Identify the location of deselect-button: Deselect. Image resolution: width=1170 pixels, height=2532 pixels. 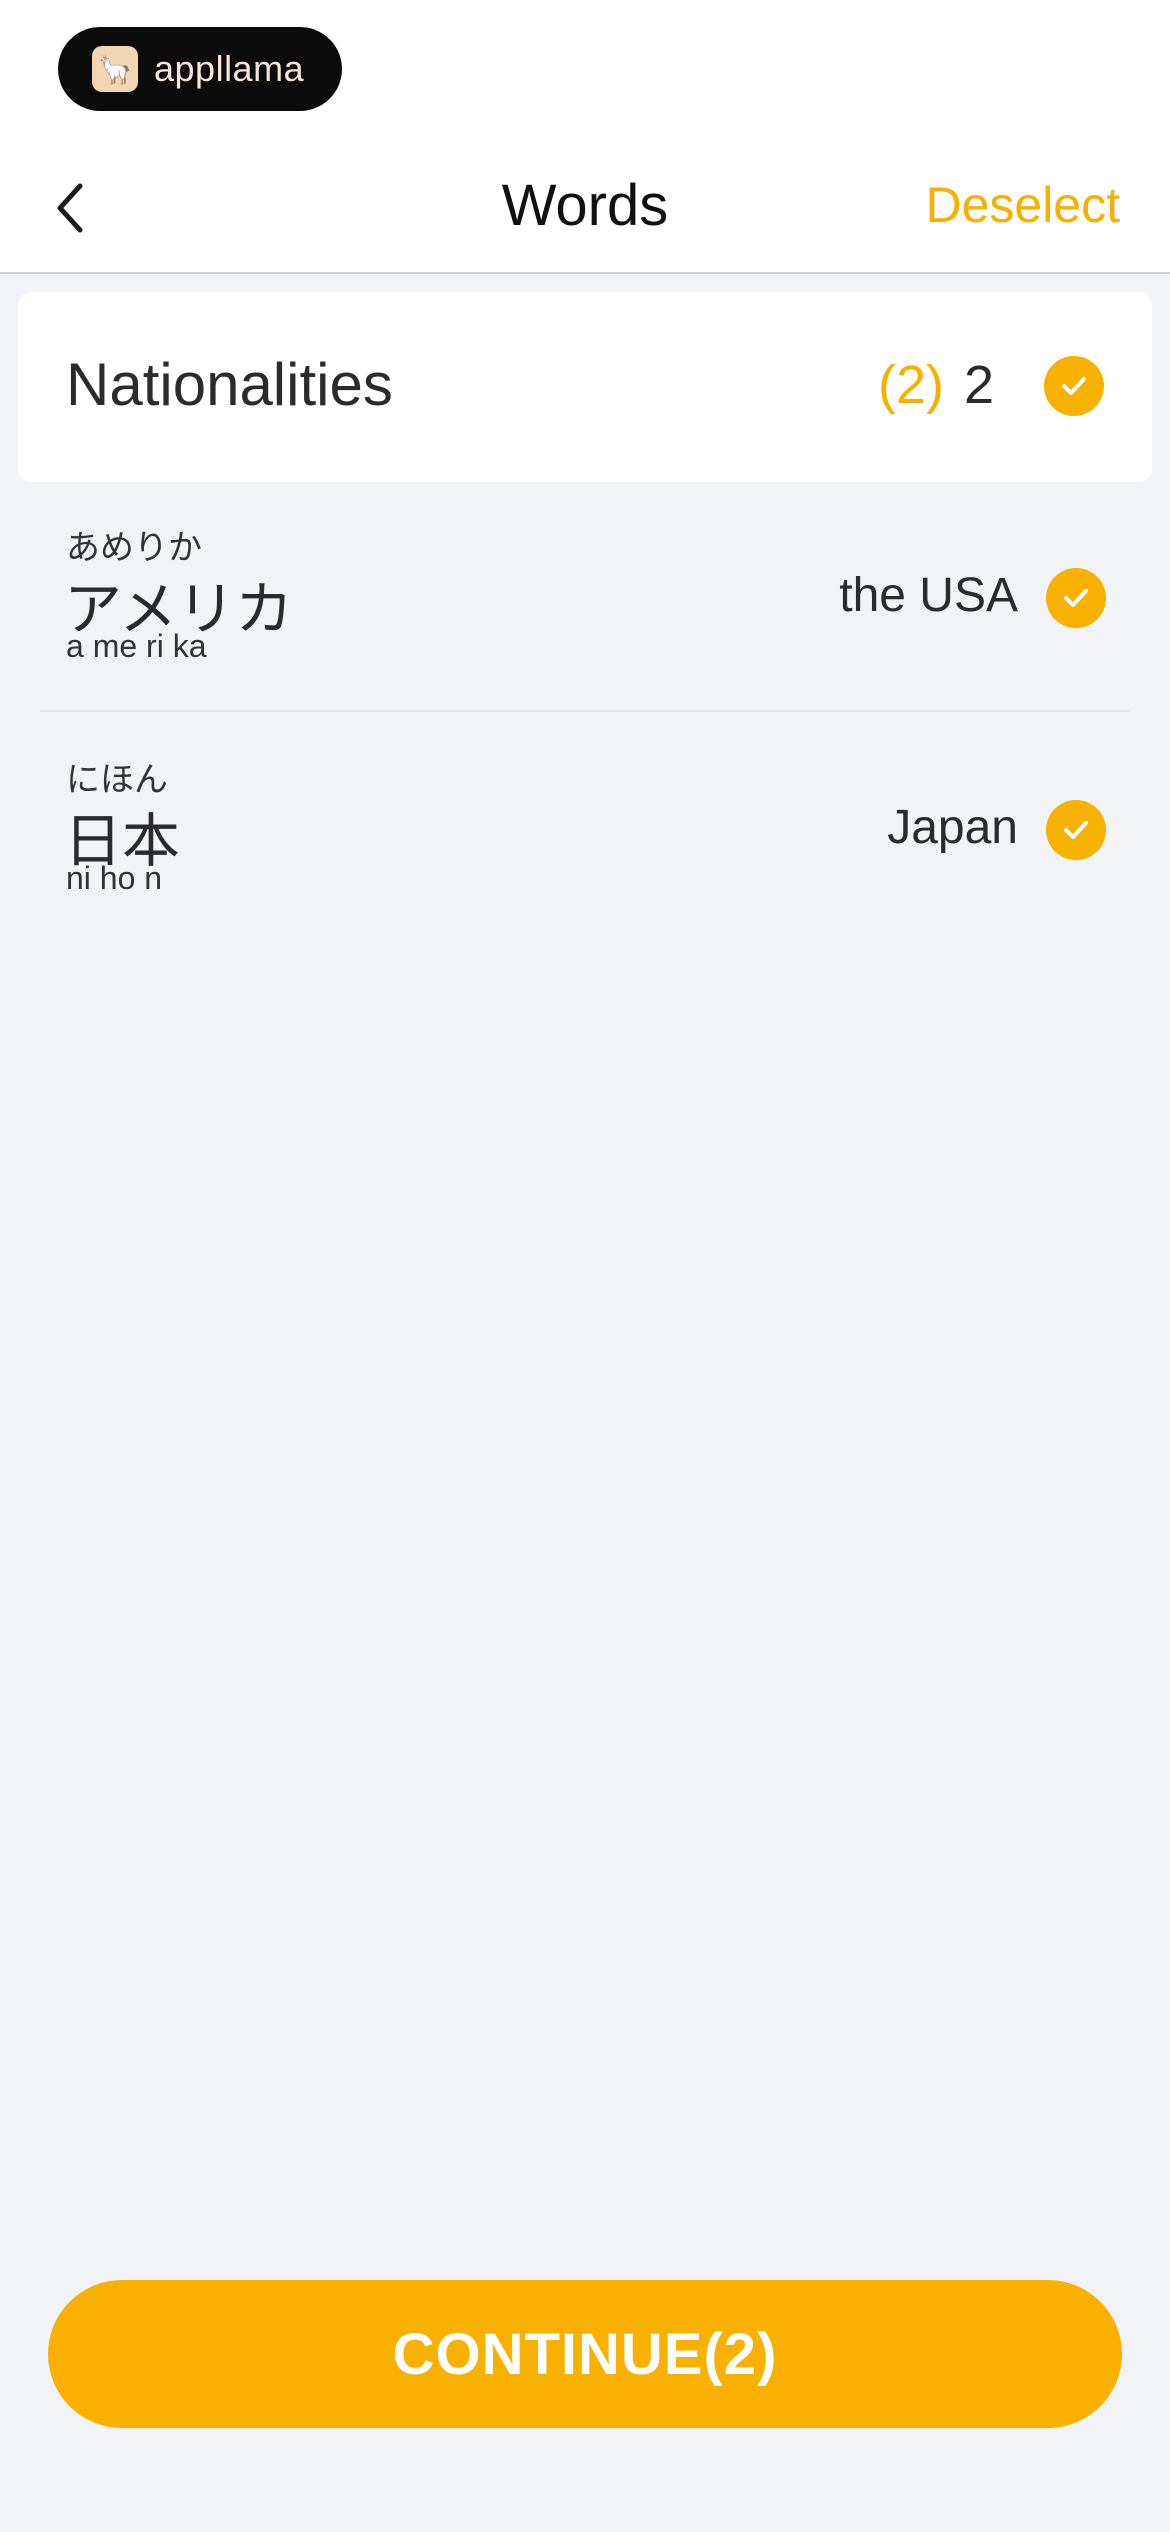
(1022, 205).